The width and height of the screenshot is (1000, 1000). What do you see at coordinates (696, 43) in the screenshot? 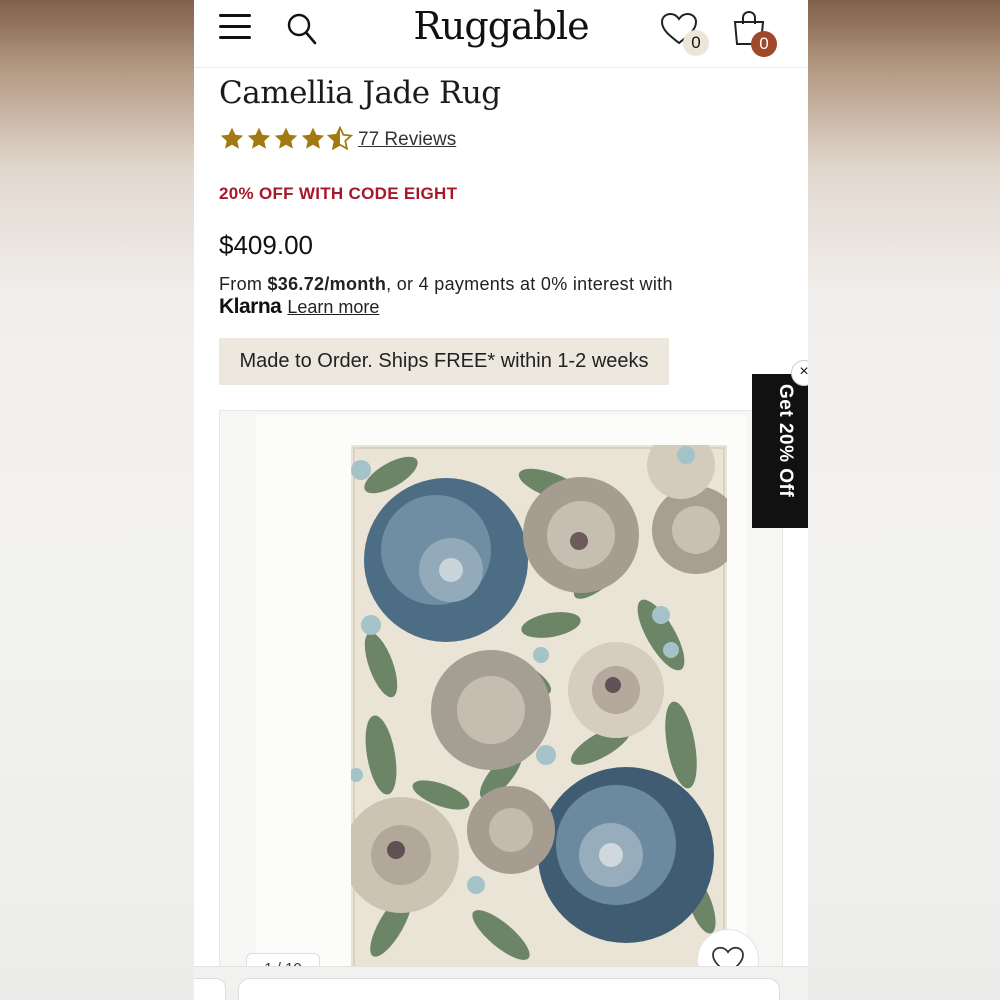
I see `wishlist-count-badge: 0` at bounding box center [696, 43].